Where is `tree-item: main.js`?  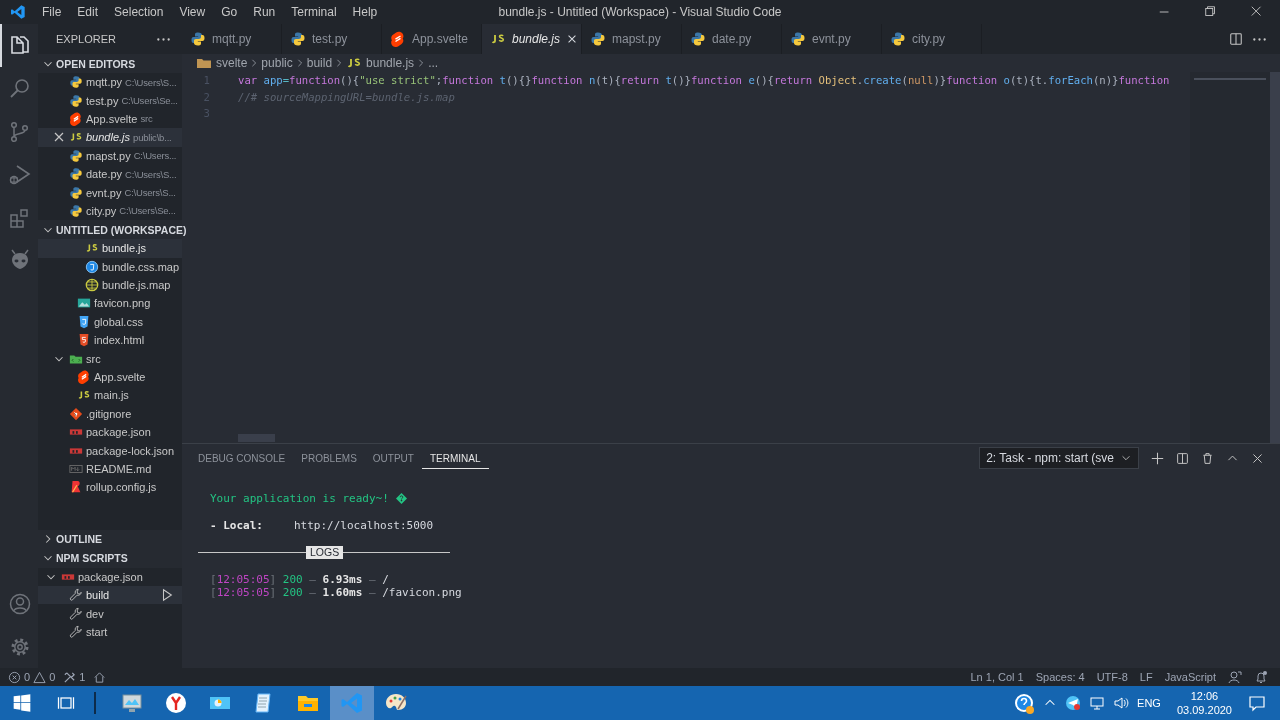
tree-item: main.js is located at coordinates (110, 395).